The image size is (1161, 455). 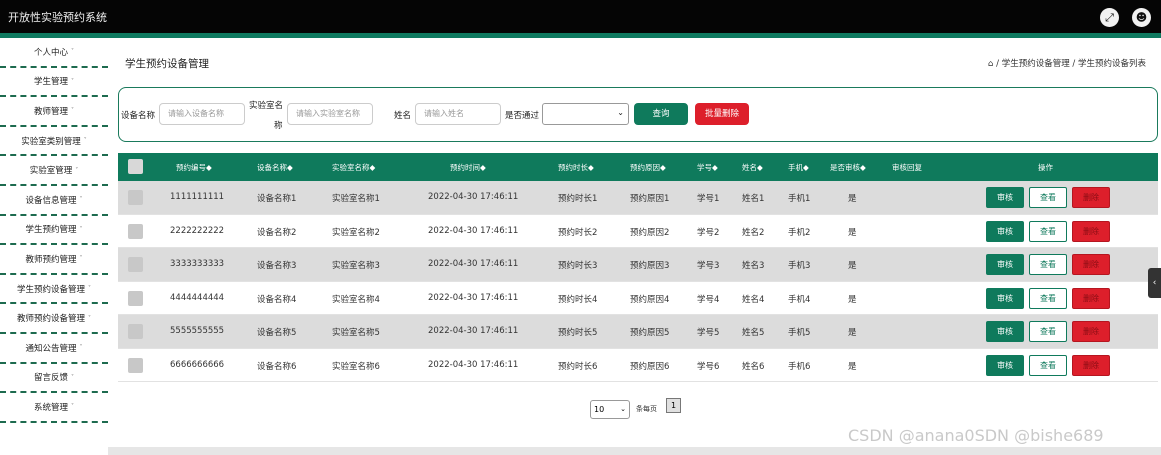 I want to click on page-size-select: 10 ⌄, so click(x=610, y=409).